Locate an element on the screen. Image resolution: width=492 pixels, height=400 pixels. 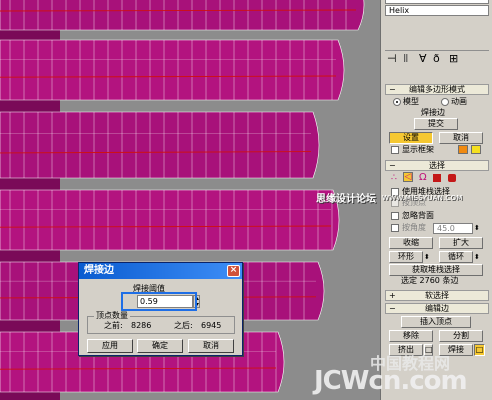
remove-button: 移除 is located at coordinates (411, 336).